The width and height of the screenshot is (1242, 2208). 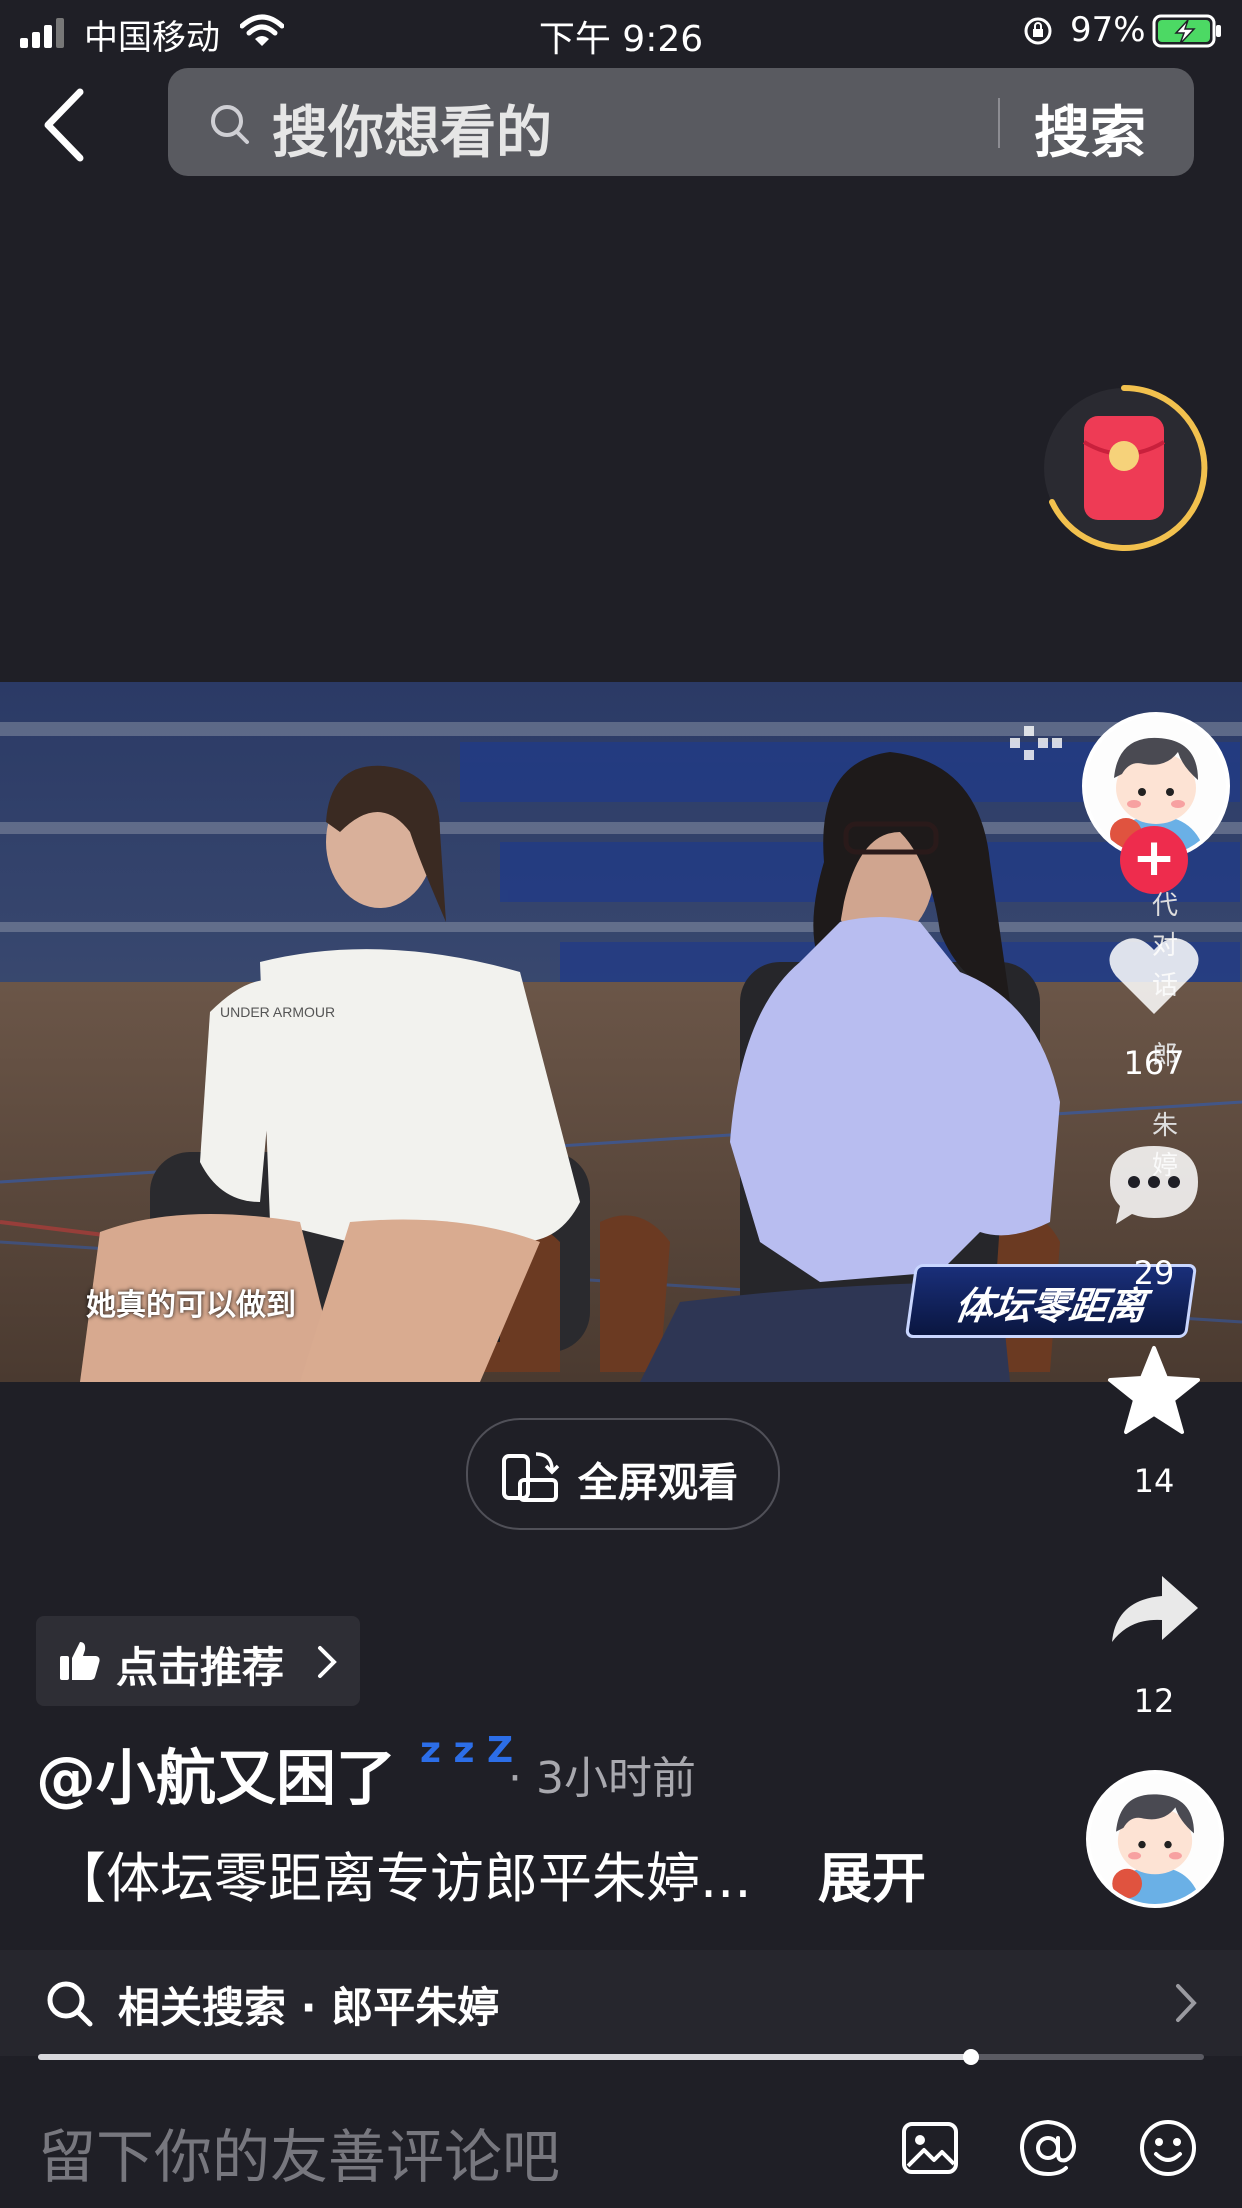 I want to click on mention-at-icon, so click(x=1048, y=2148).